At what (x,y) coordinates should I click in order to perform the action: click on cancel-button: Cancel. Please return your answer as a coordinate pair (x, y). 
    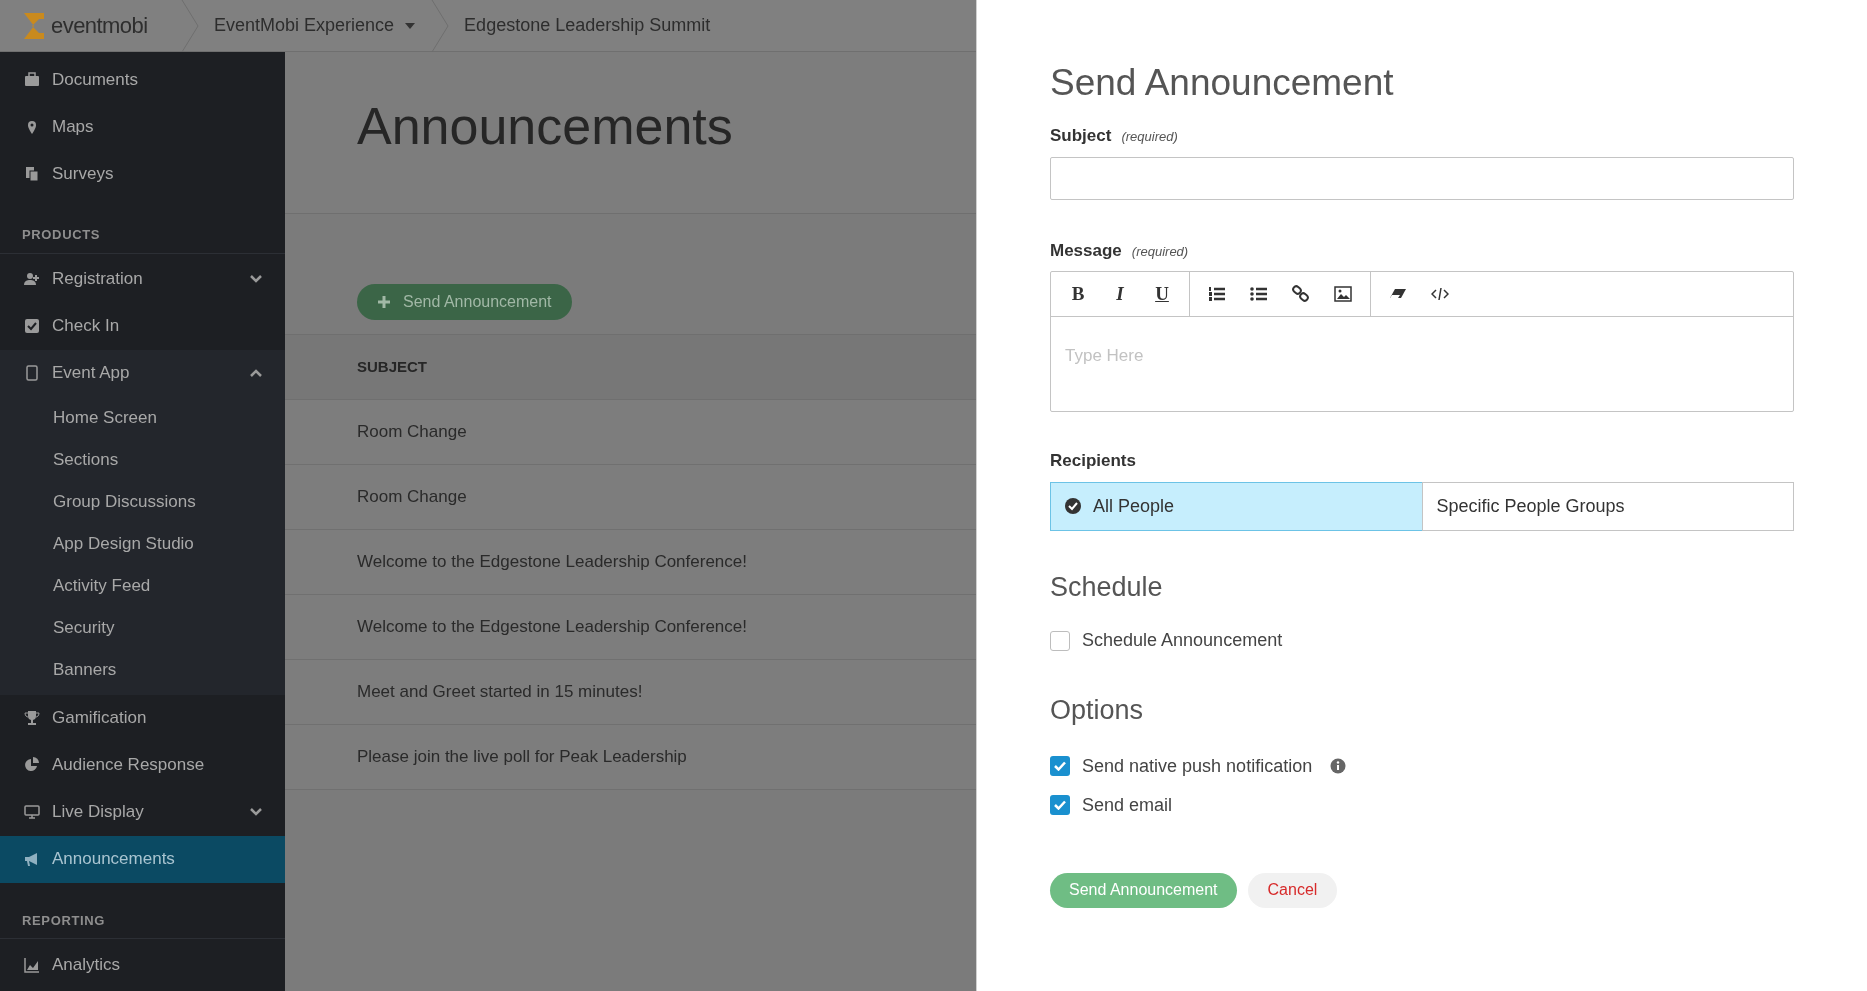
    Looking at the image, I should click on (1292, 890).